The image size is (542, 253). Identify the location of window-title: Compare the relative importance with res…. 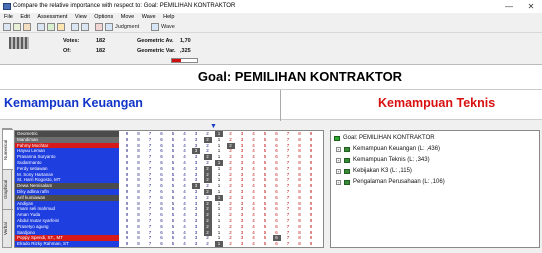
(124, 6).